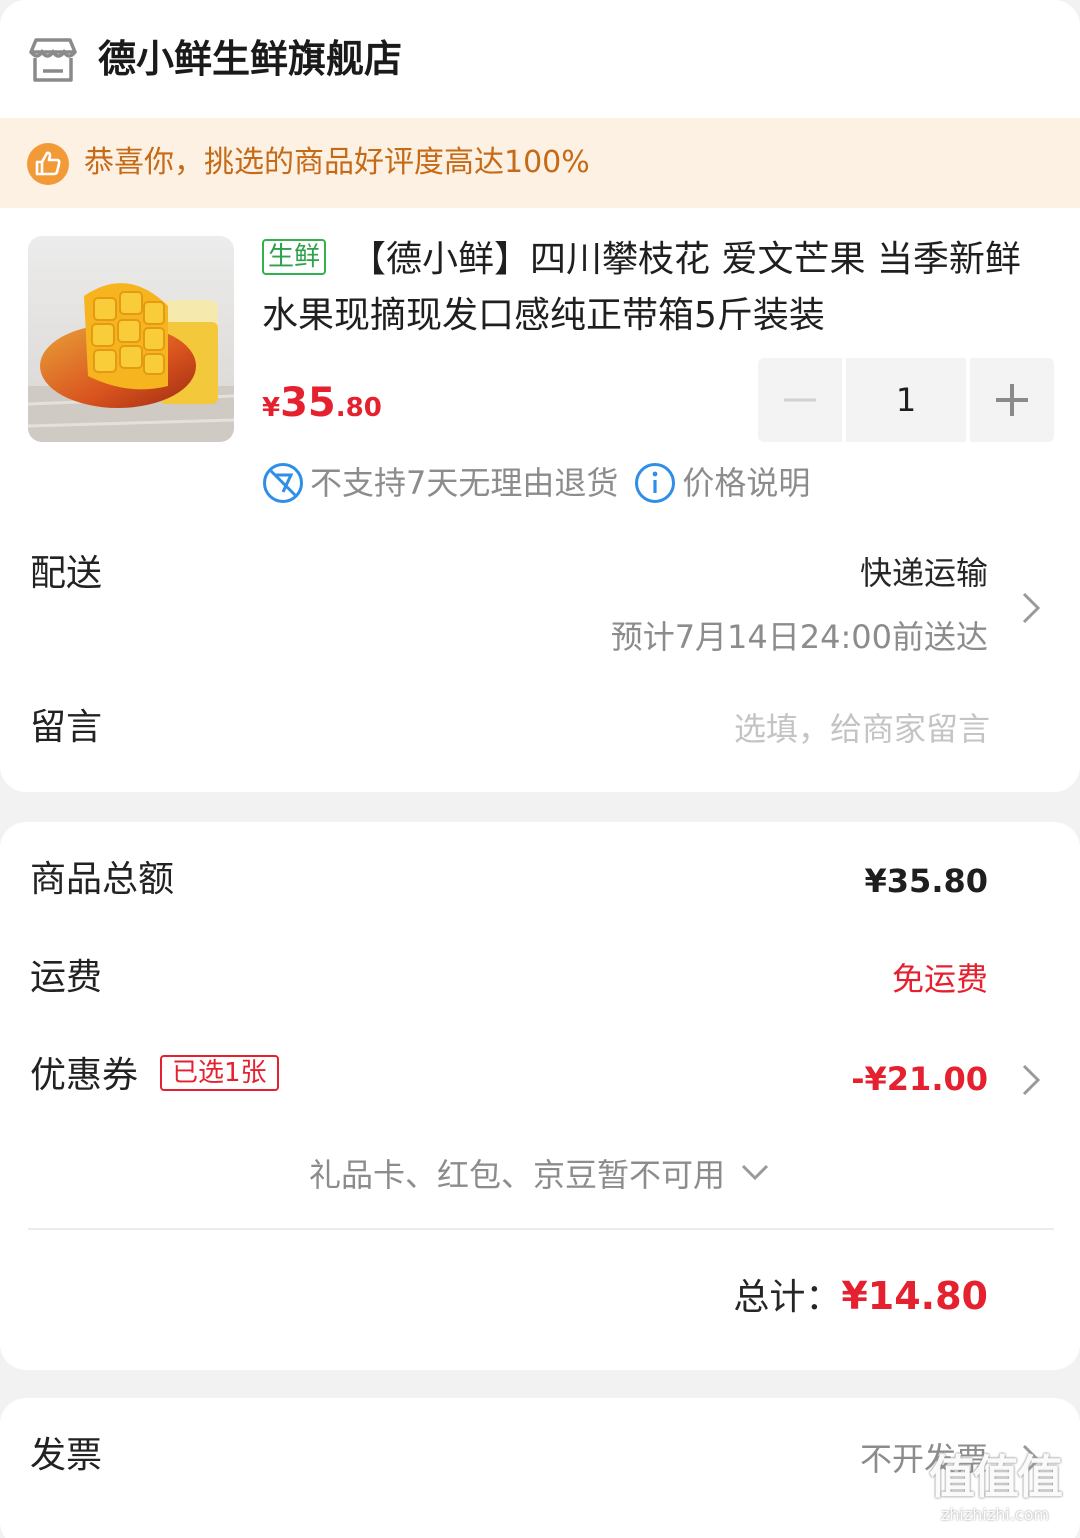 This screenshot has width=1080, height=1538. I want to click on shipping-value: 免运费, so click(939, 979).